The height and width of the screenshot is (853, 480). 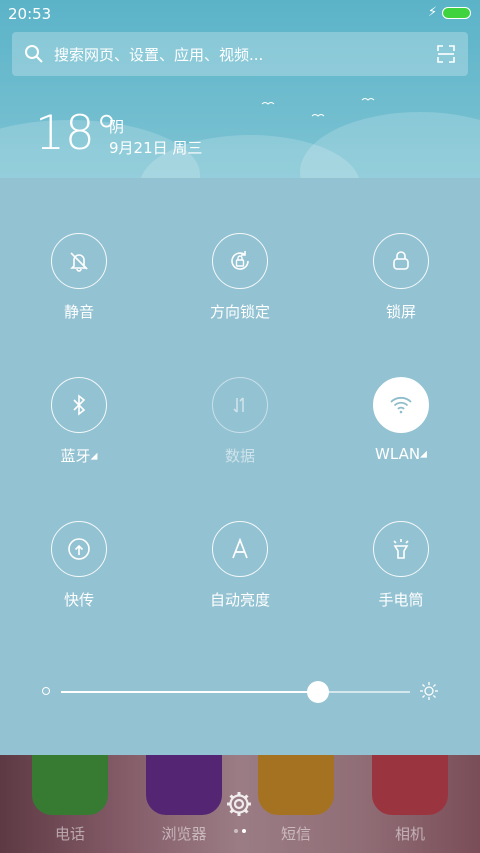 What do you see at coordinates (117, 127) in the screenshot?
I see `weather-condition: 阴` at bounding box center [117, 127].